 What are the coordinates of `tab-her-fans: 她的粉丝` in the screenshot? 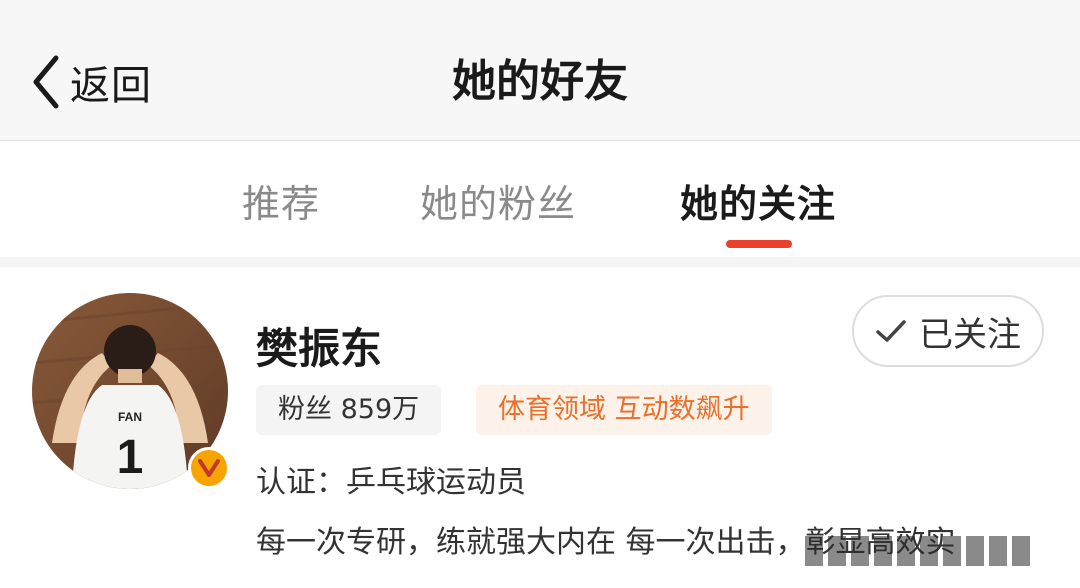 It's located at (498, 204).